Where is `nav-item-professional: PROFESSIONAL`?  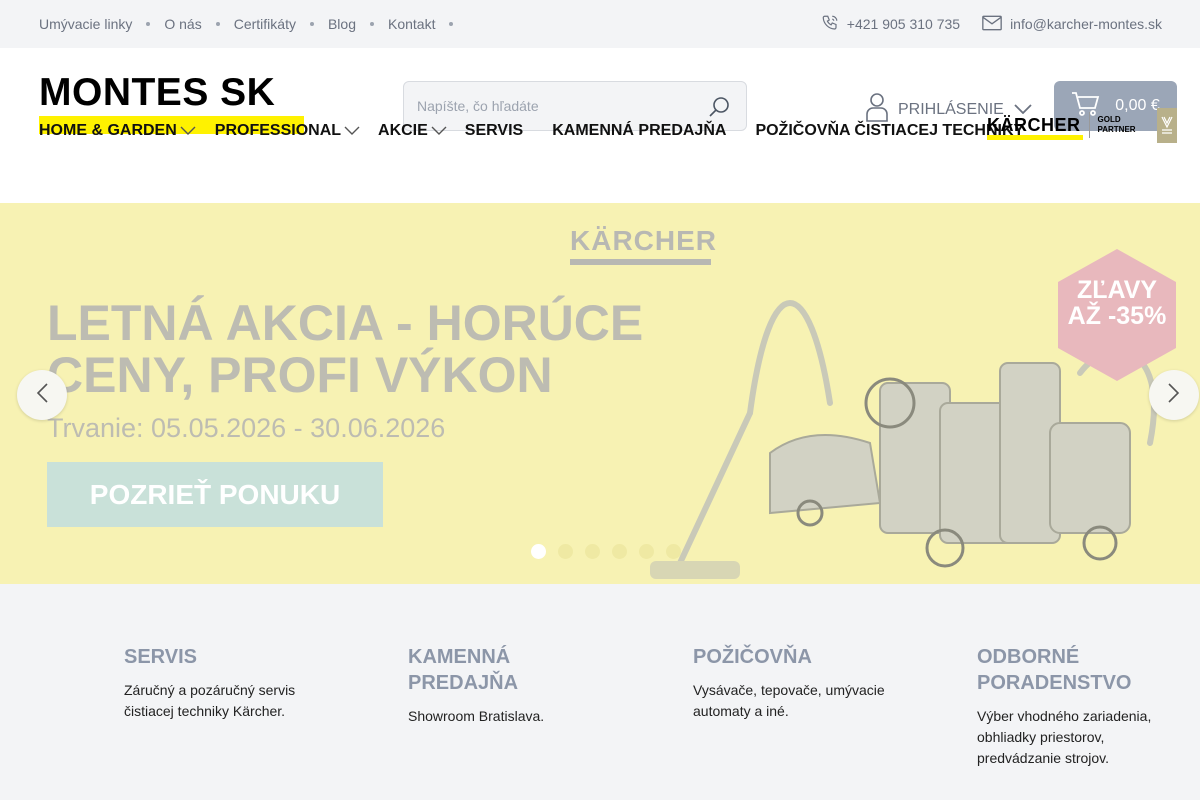
nav-item-professional: PROFESSIONAL is located at coordinates (287, 131).